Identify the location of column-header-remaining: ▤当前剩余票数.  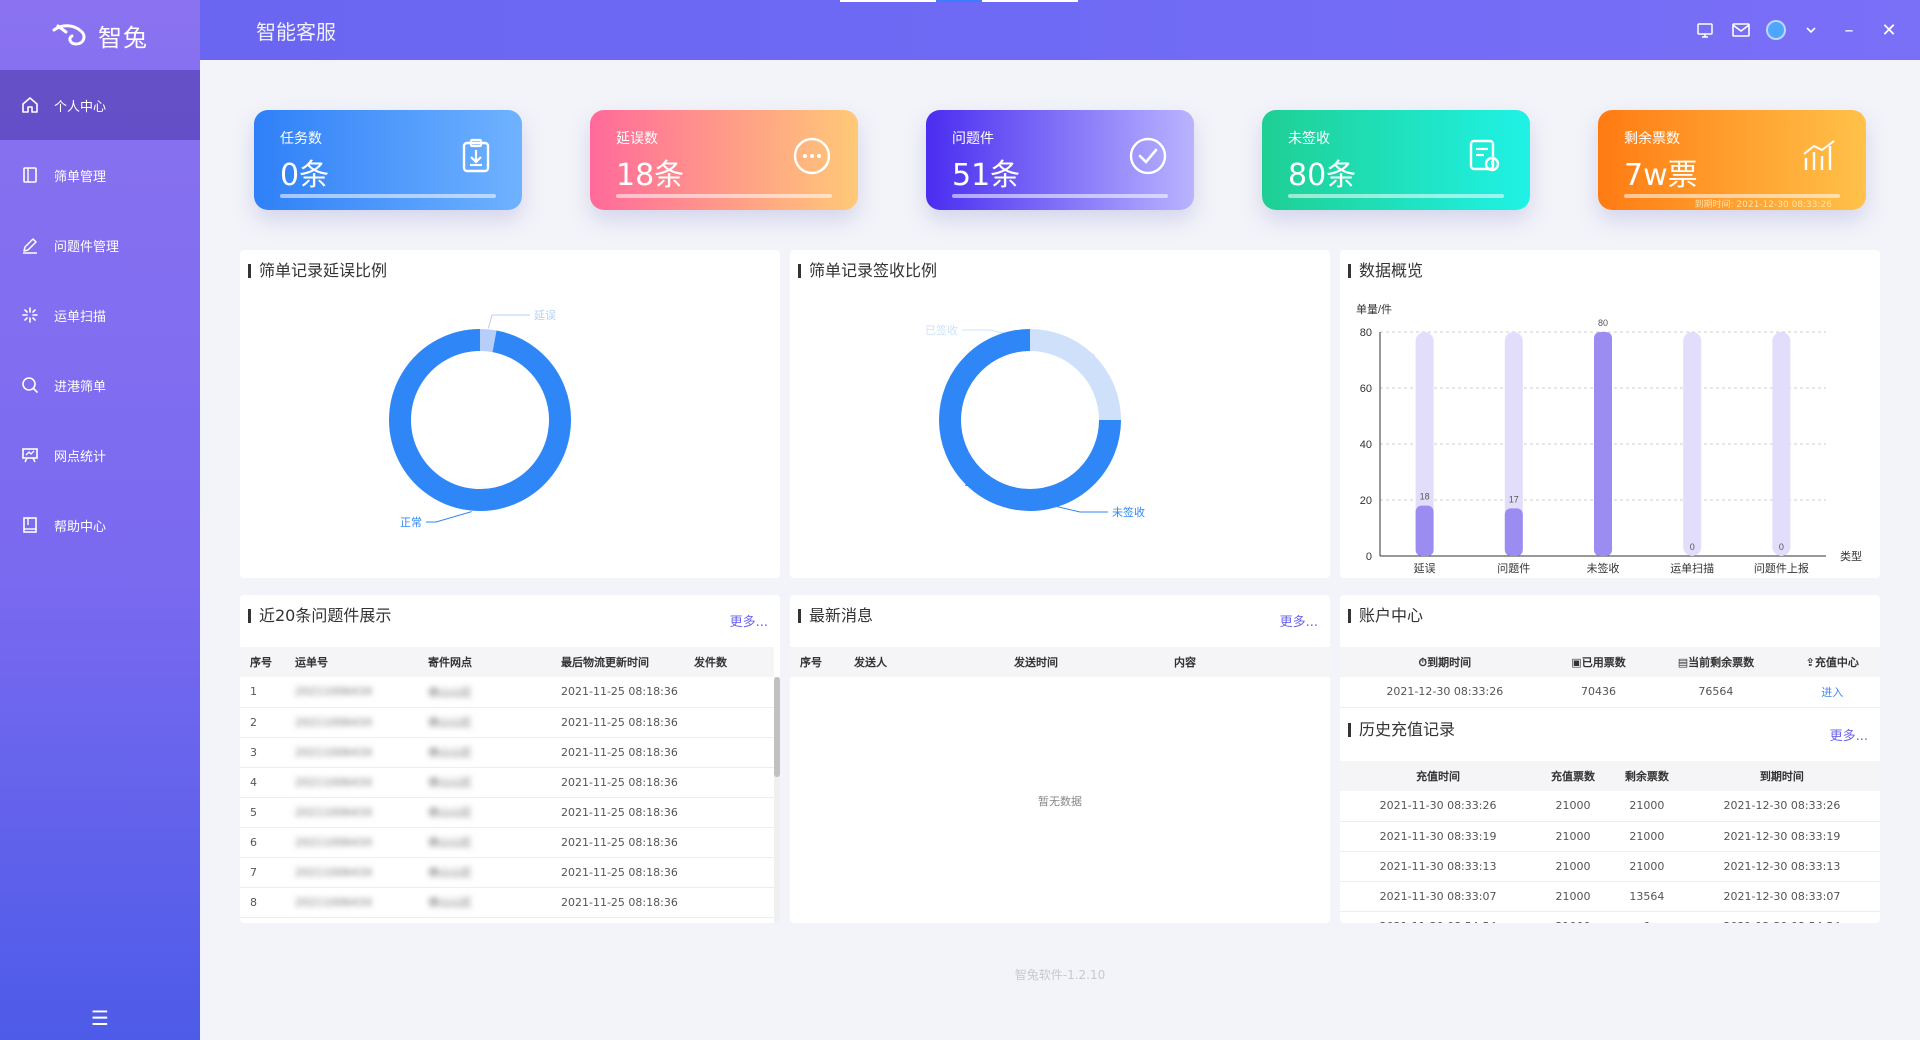
(1716, 662).